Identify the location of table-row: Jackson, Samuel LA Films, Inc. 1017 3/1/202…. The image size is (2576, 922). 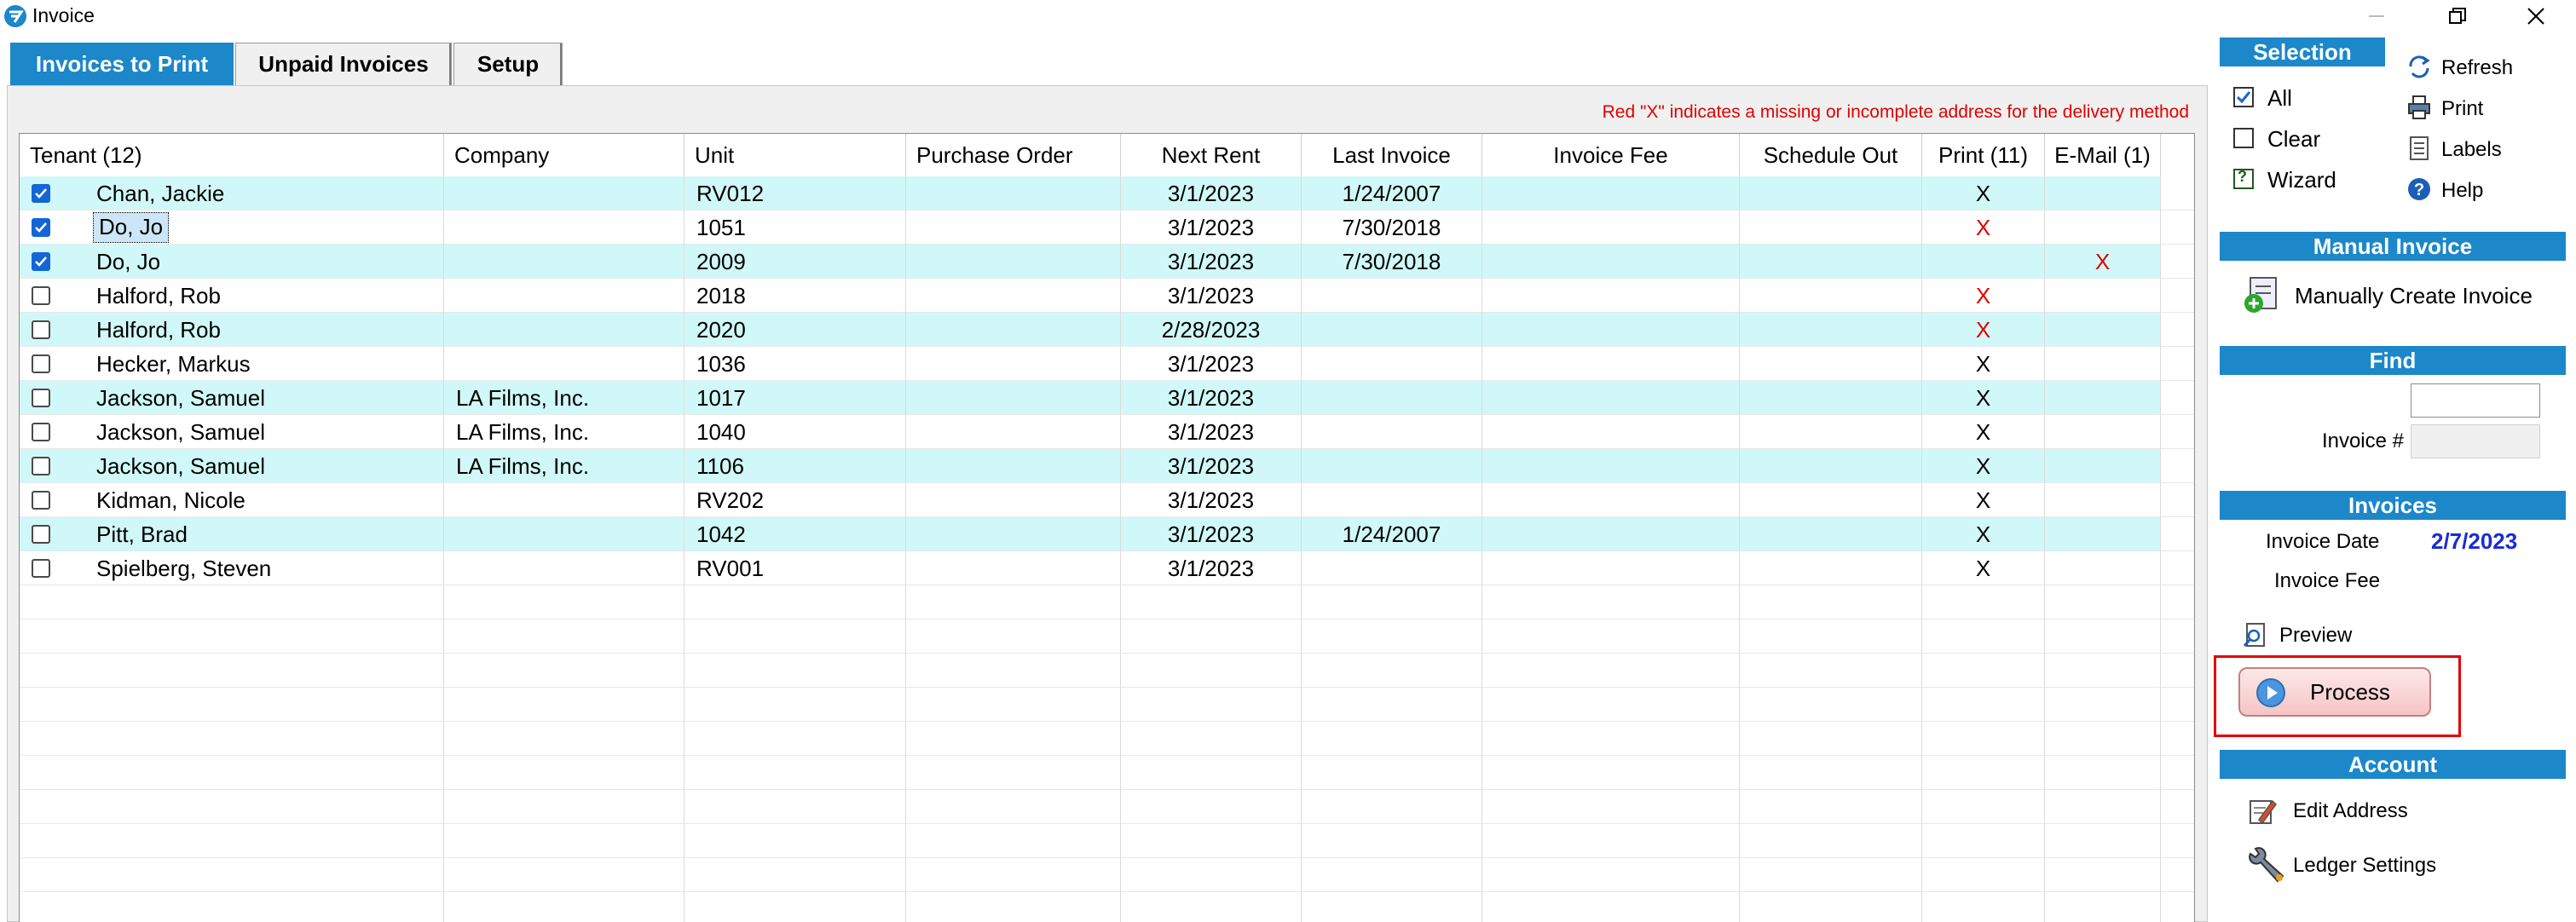
(1107, 398).